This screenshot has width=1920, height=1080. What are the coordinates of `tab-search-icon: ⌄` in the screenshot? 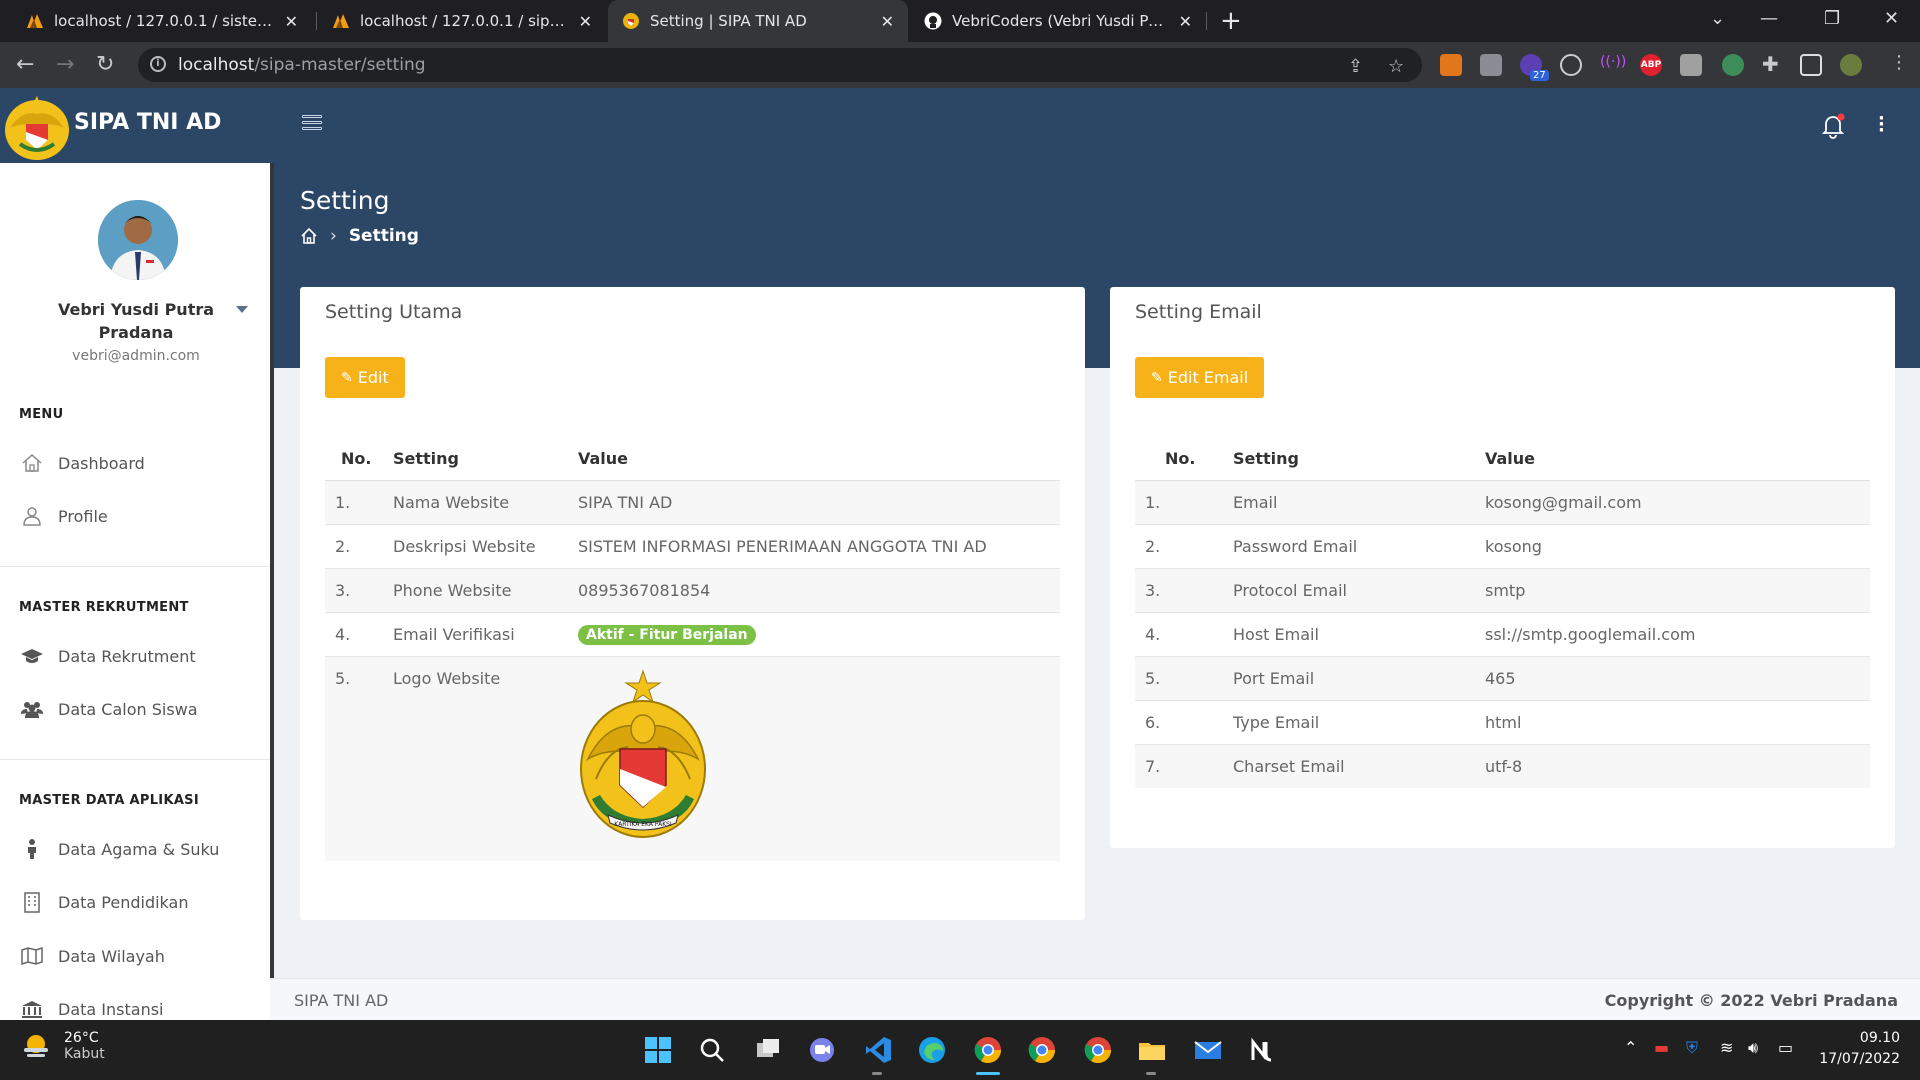 It's located at (1717, 18).